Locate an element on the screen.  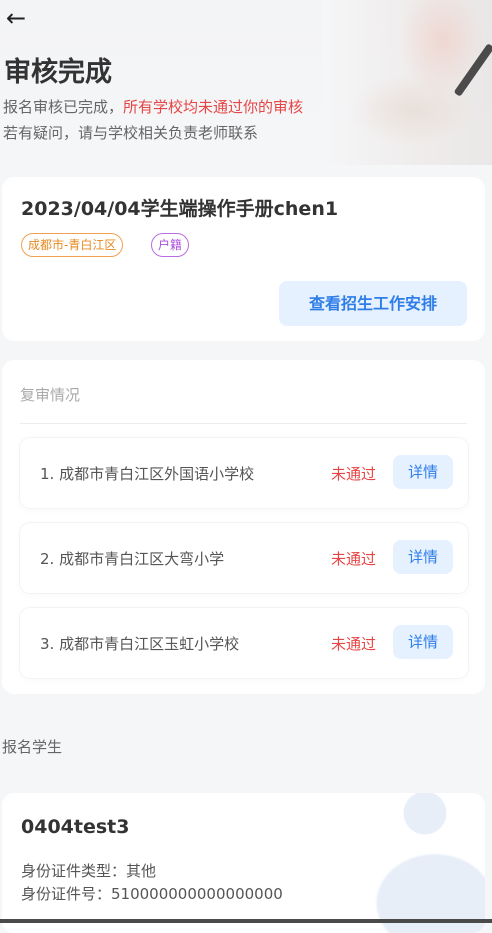
id-number: 身份证件号：510000000000000000 is located at coordinates (152, 894).